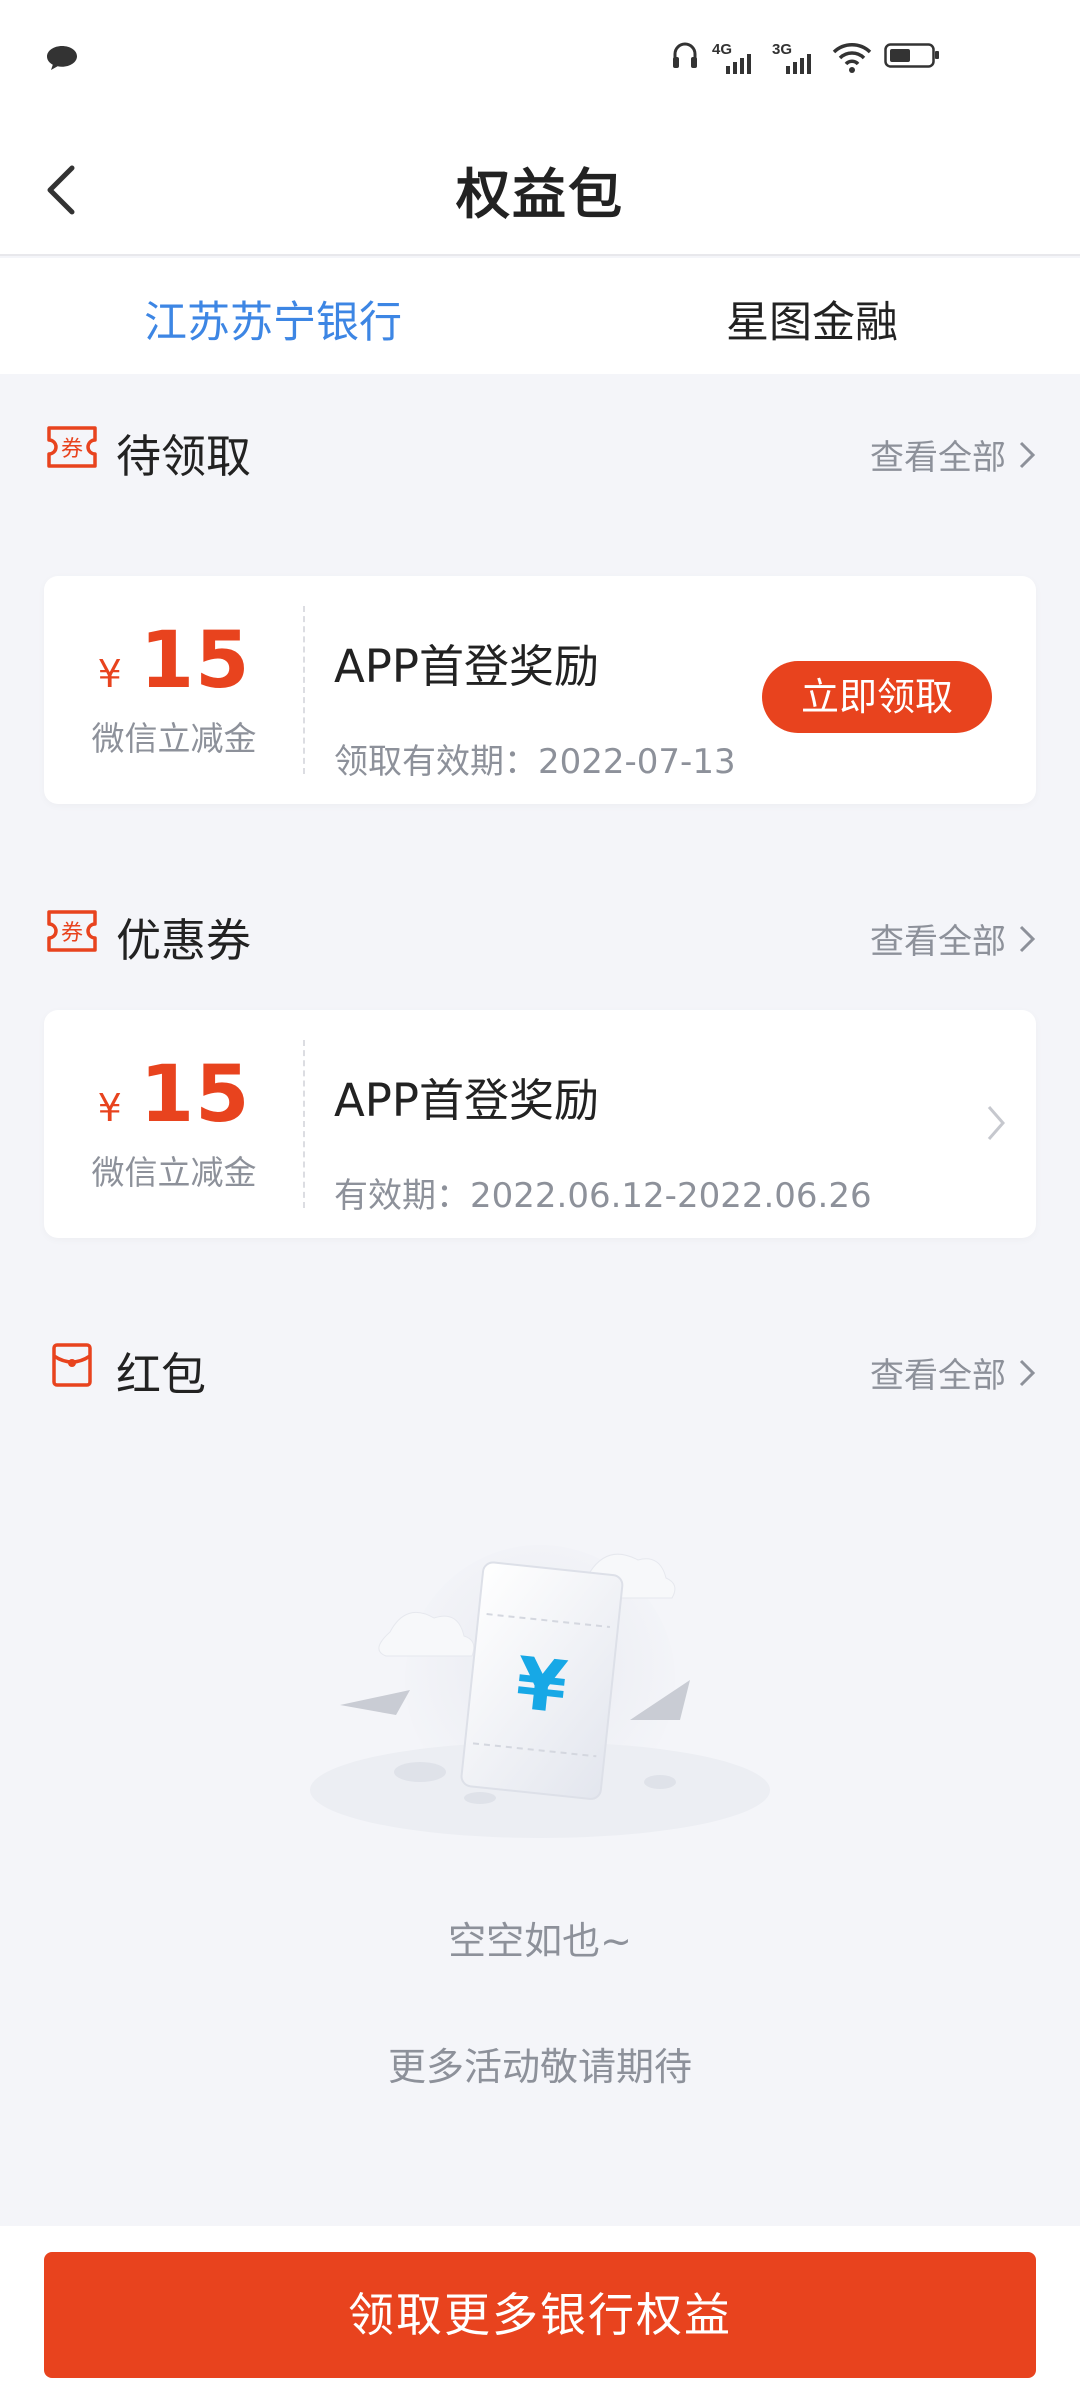 The width and height of the screenshot is (1080, 2408). I want to click on tab-xingtu-finance: 星图金融, so click(812, 319).